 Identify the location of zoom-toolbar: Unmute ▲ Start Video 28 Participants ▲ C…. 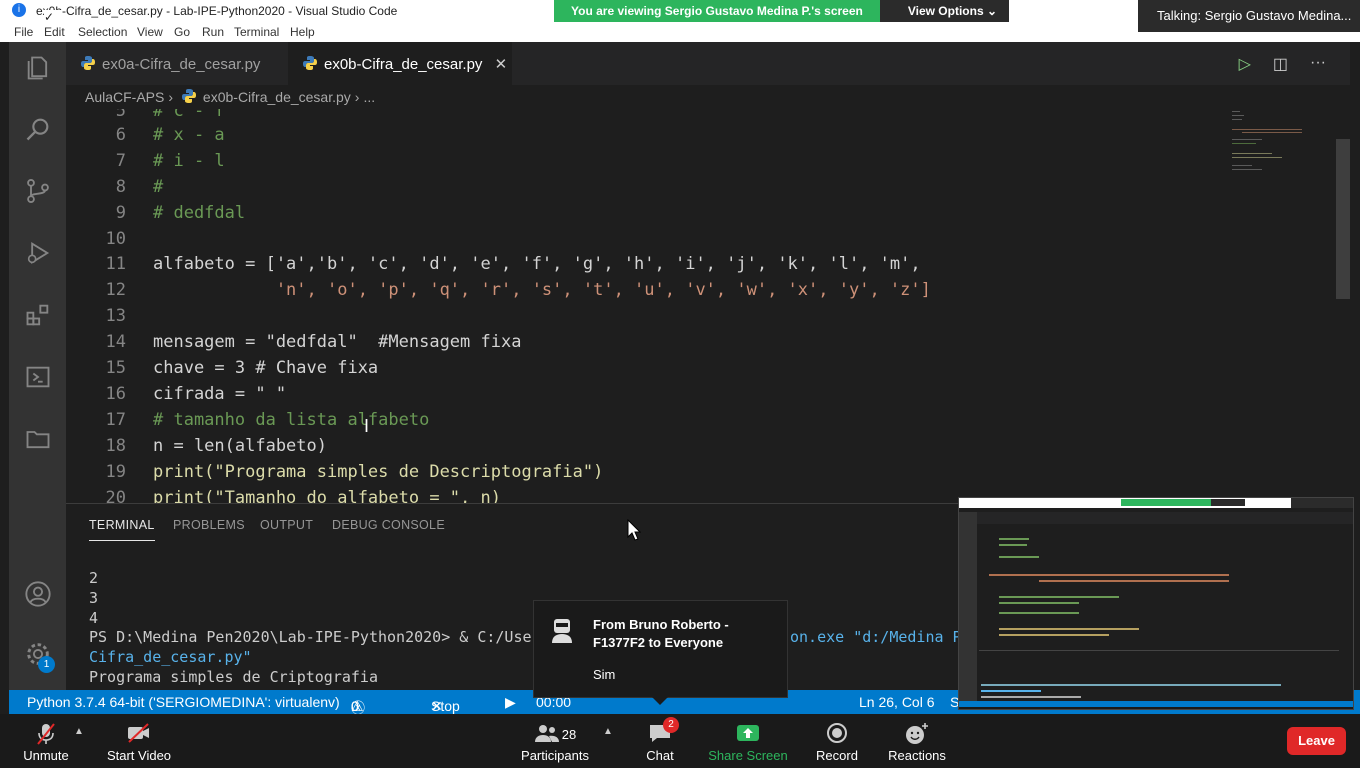
(680, 741).